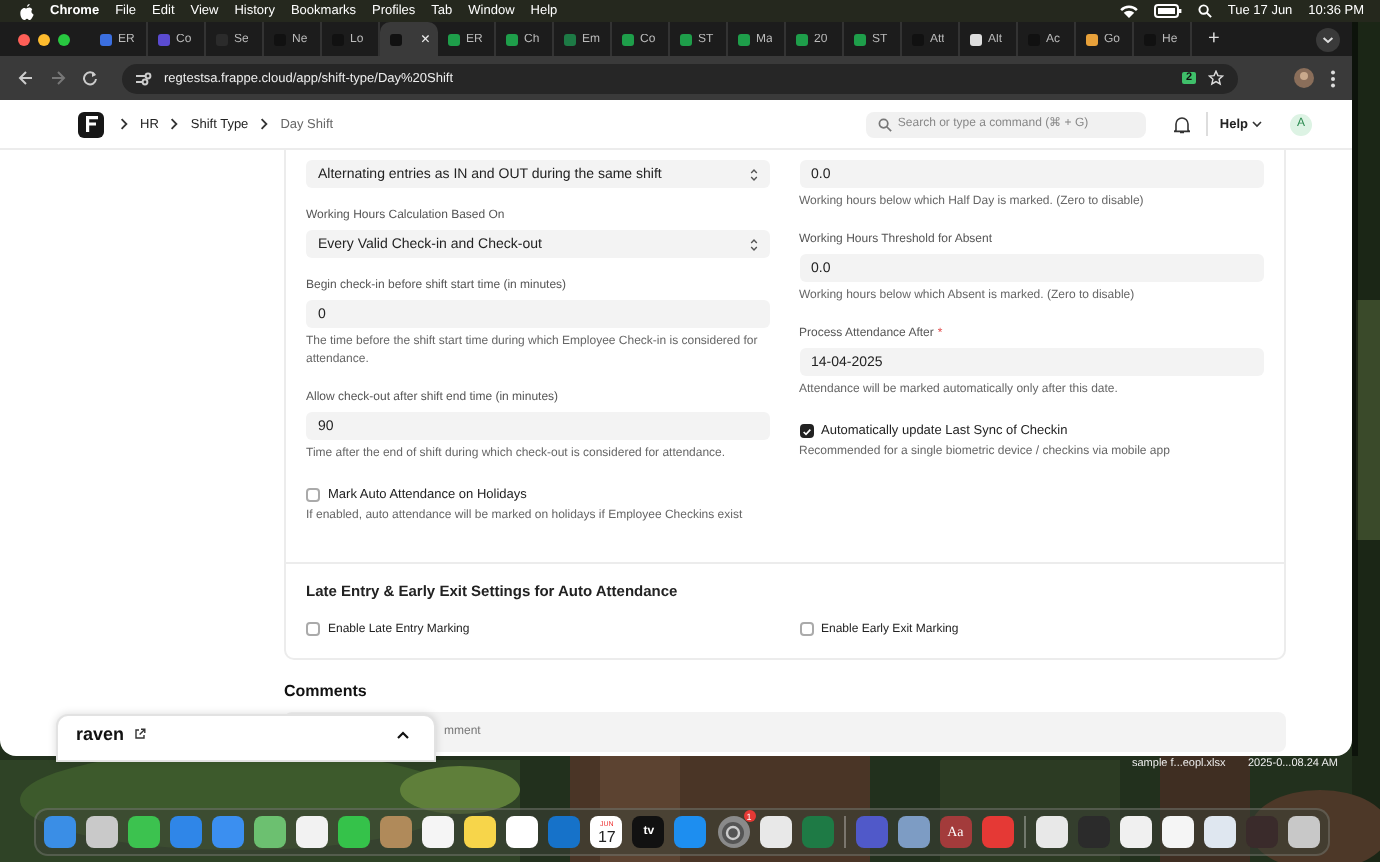 This screenshot has height=862, width=1380. Describe the element at coordinates (1216, 78) in the screenshot. I see `star-icon` at that location.